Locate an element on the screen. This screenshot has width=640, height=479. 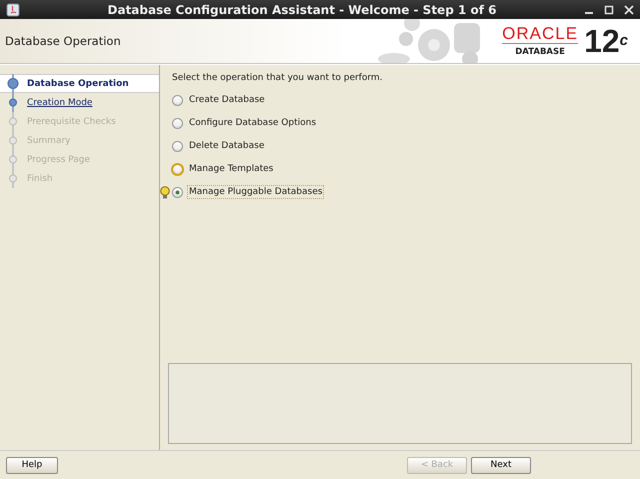
wizard-button: Help is located at coordinates (32, 465).